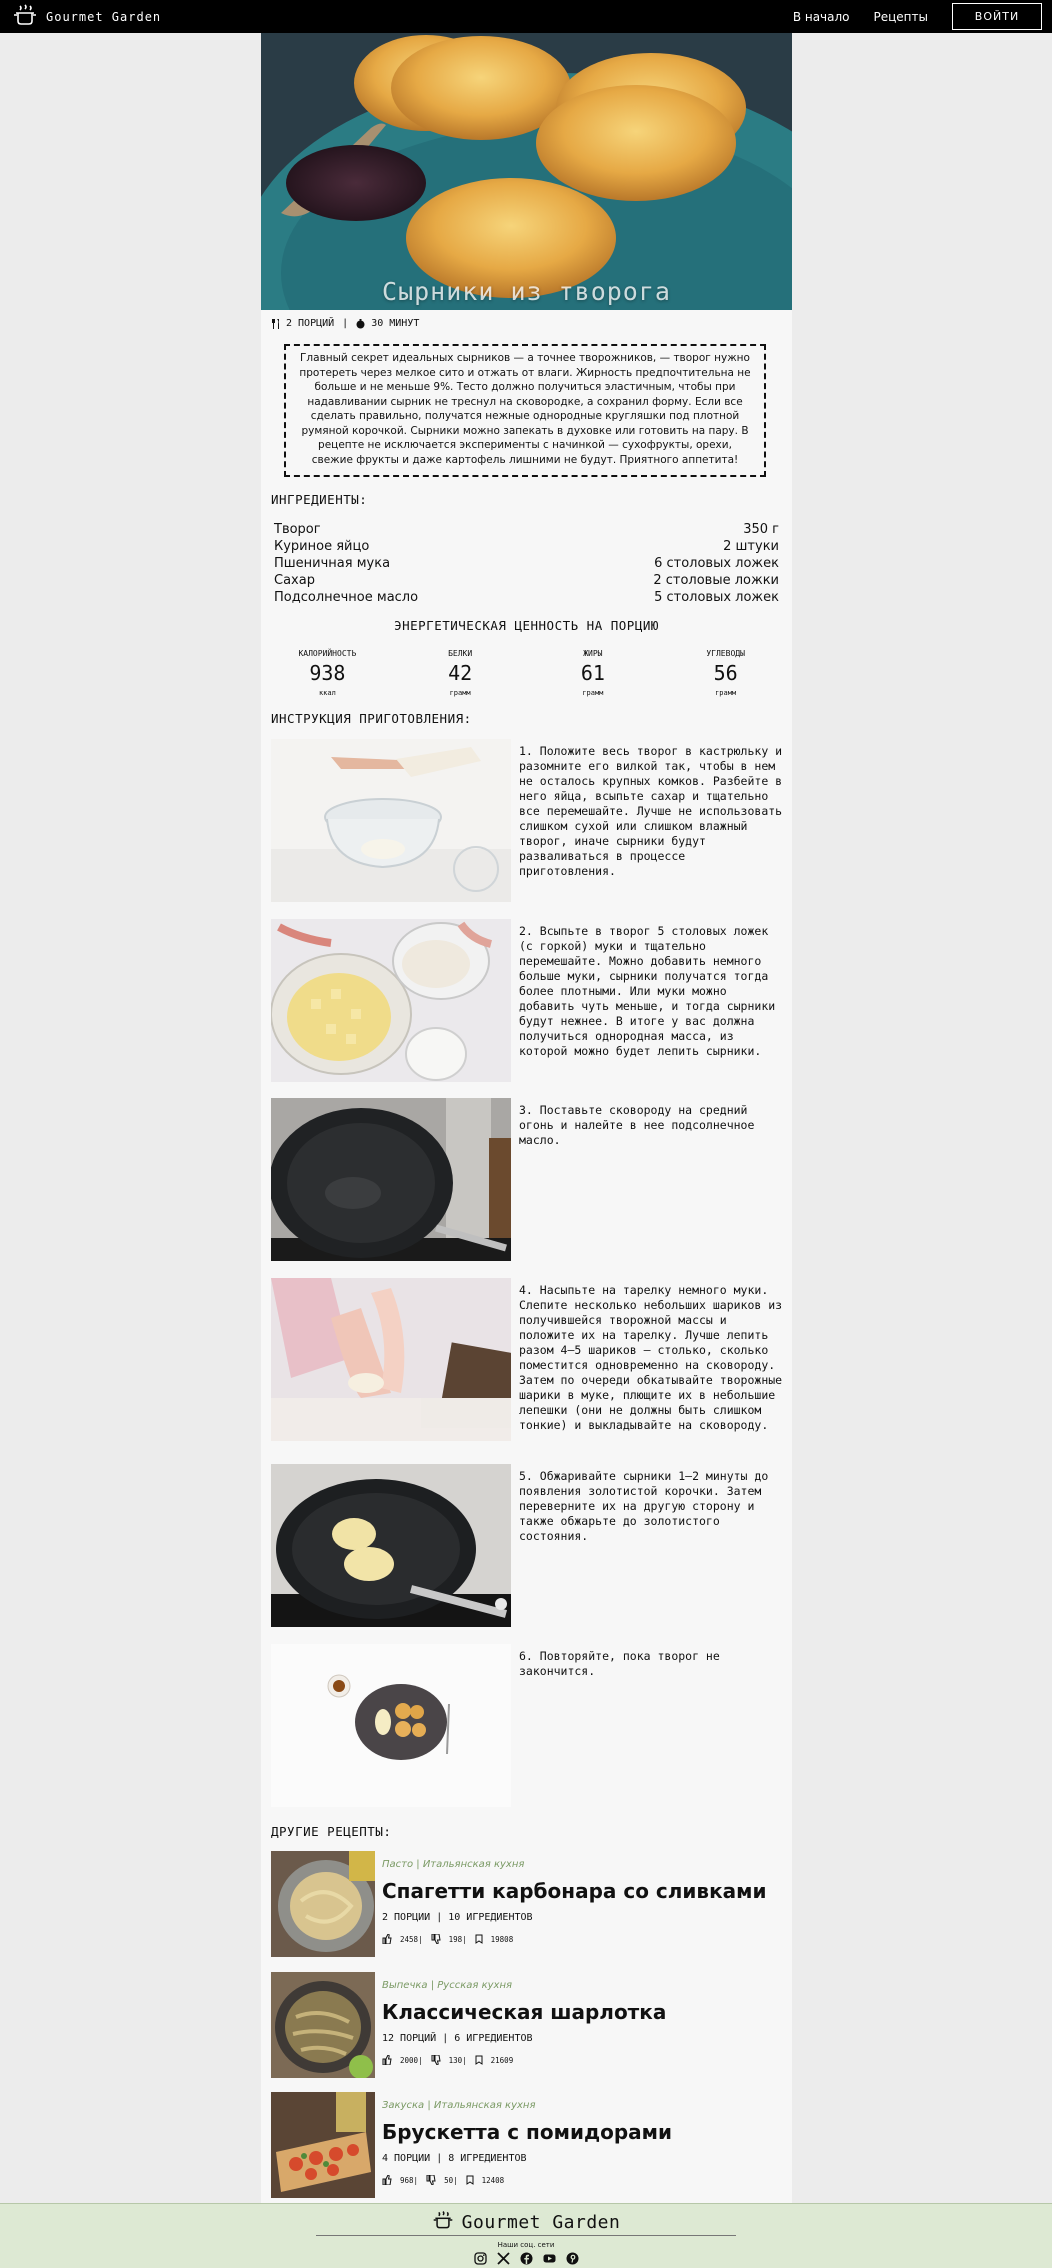 Image resolution: width=1052 pixels, height=2268 pixels. Describe the element at coordinates (725, 653) in the screenshot. I see `energy-label: УГЛЕВОДЫ` at that location.